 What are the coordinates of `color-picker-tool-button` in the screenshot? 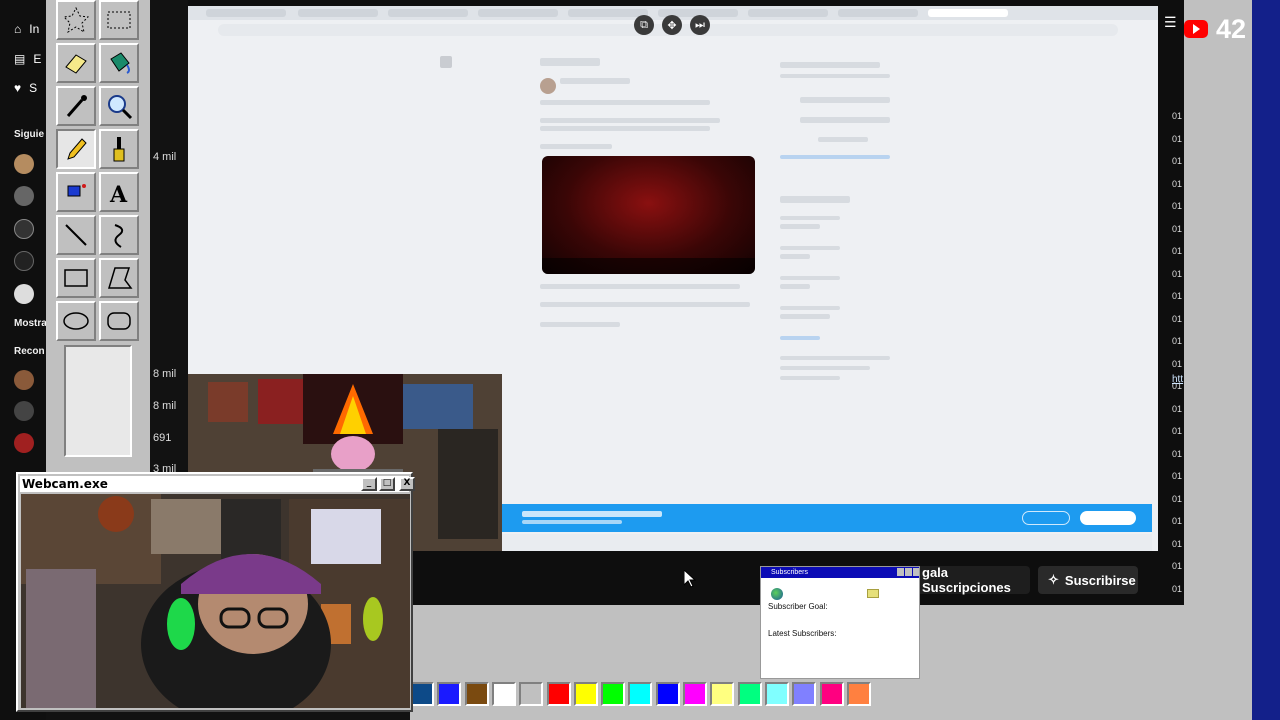 It's located at (76, 106).